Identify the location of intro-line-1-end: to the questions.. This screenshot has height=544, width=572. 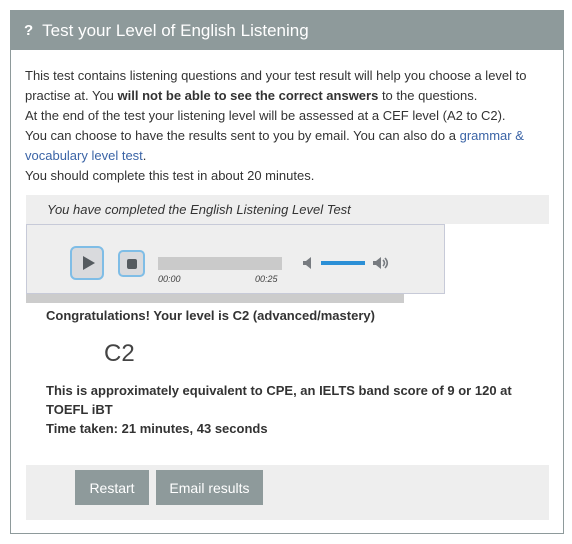
(428, 95).